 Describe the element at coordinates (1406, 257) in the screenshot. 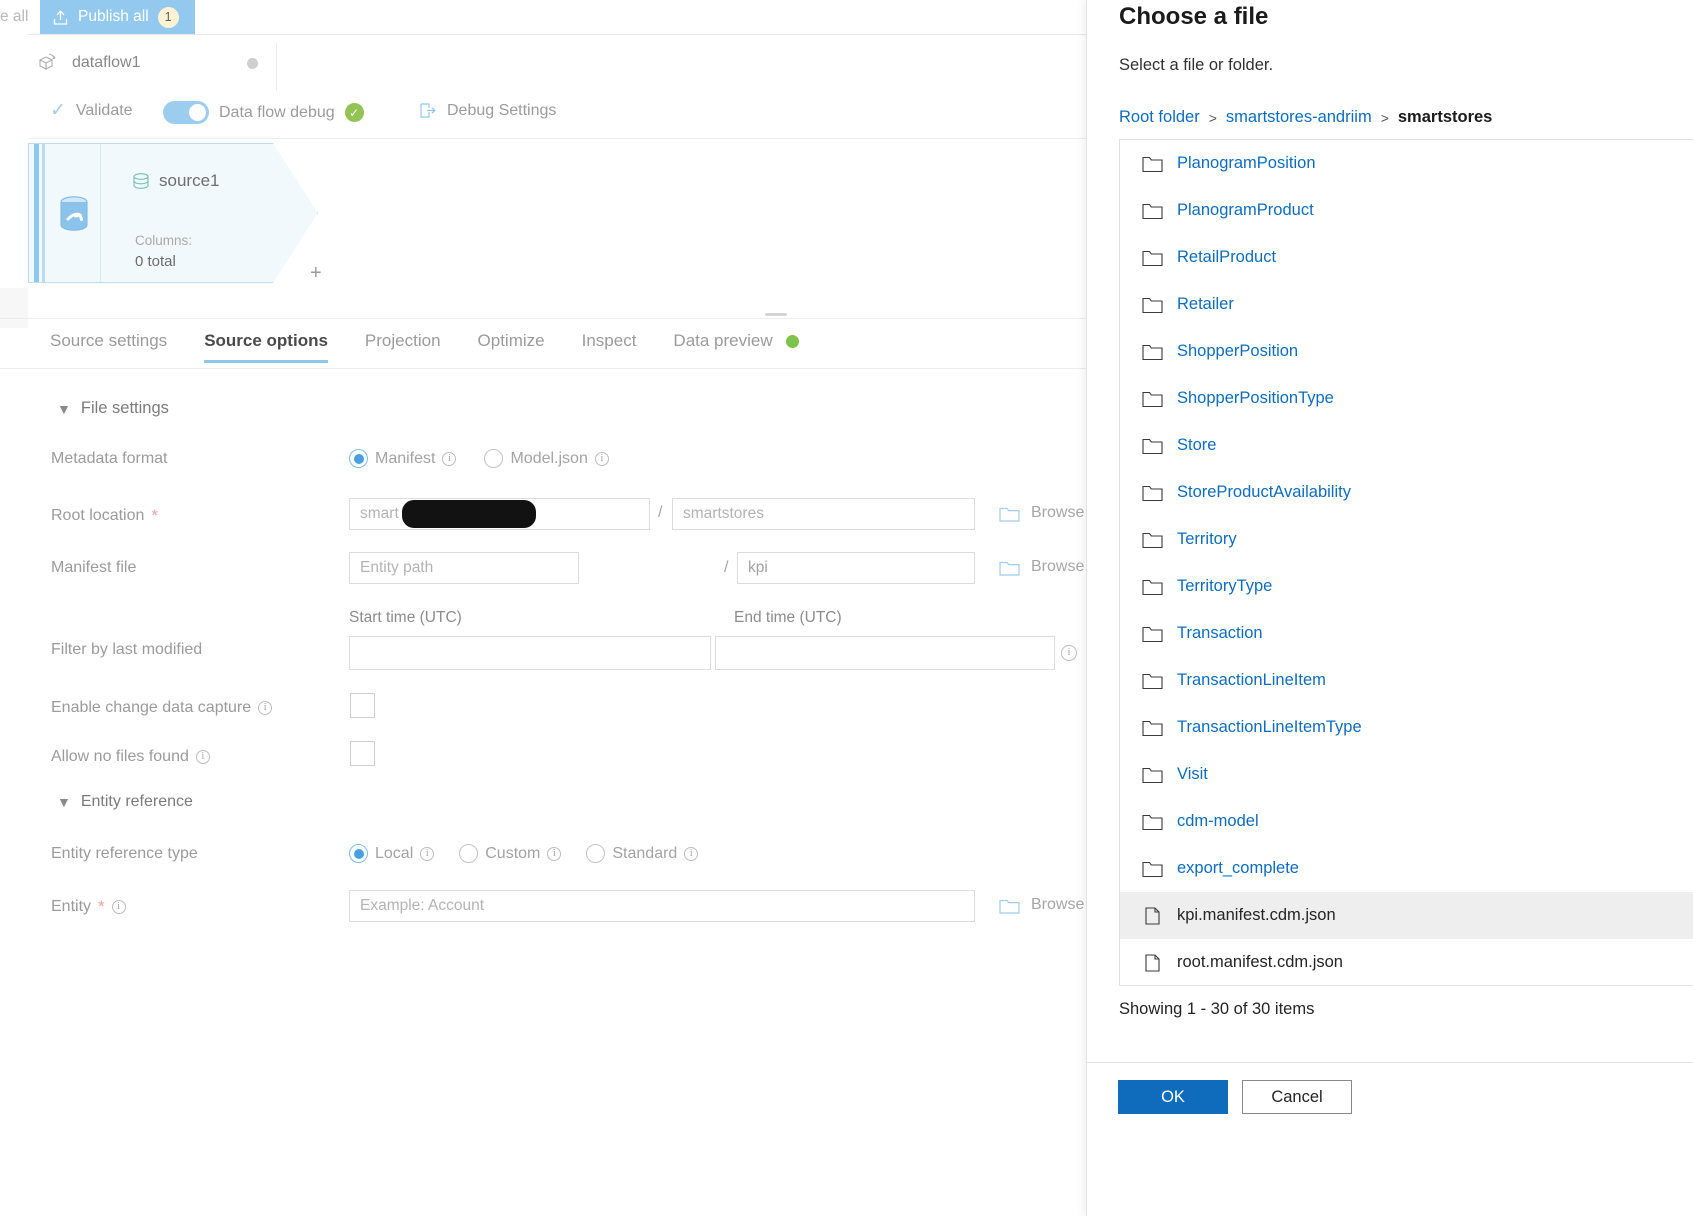

I see `folder-list-item: RetailProduct` at that location.